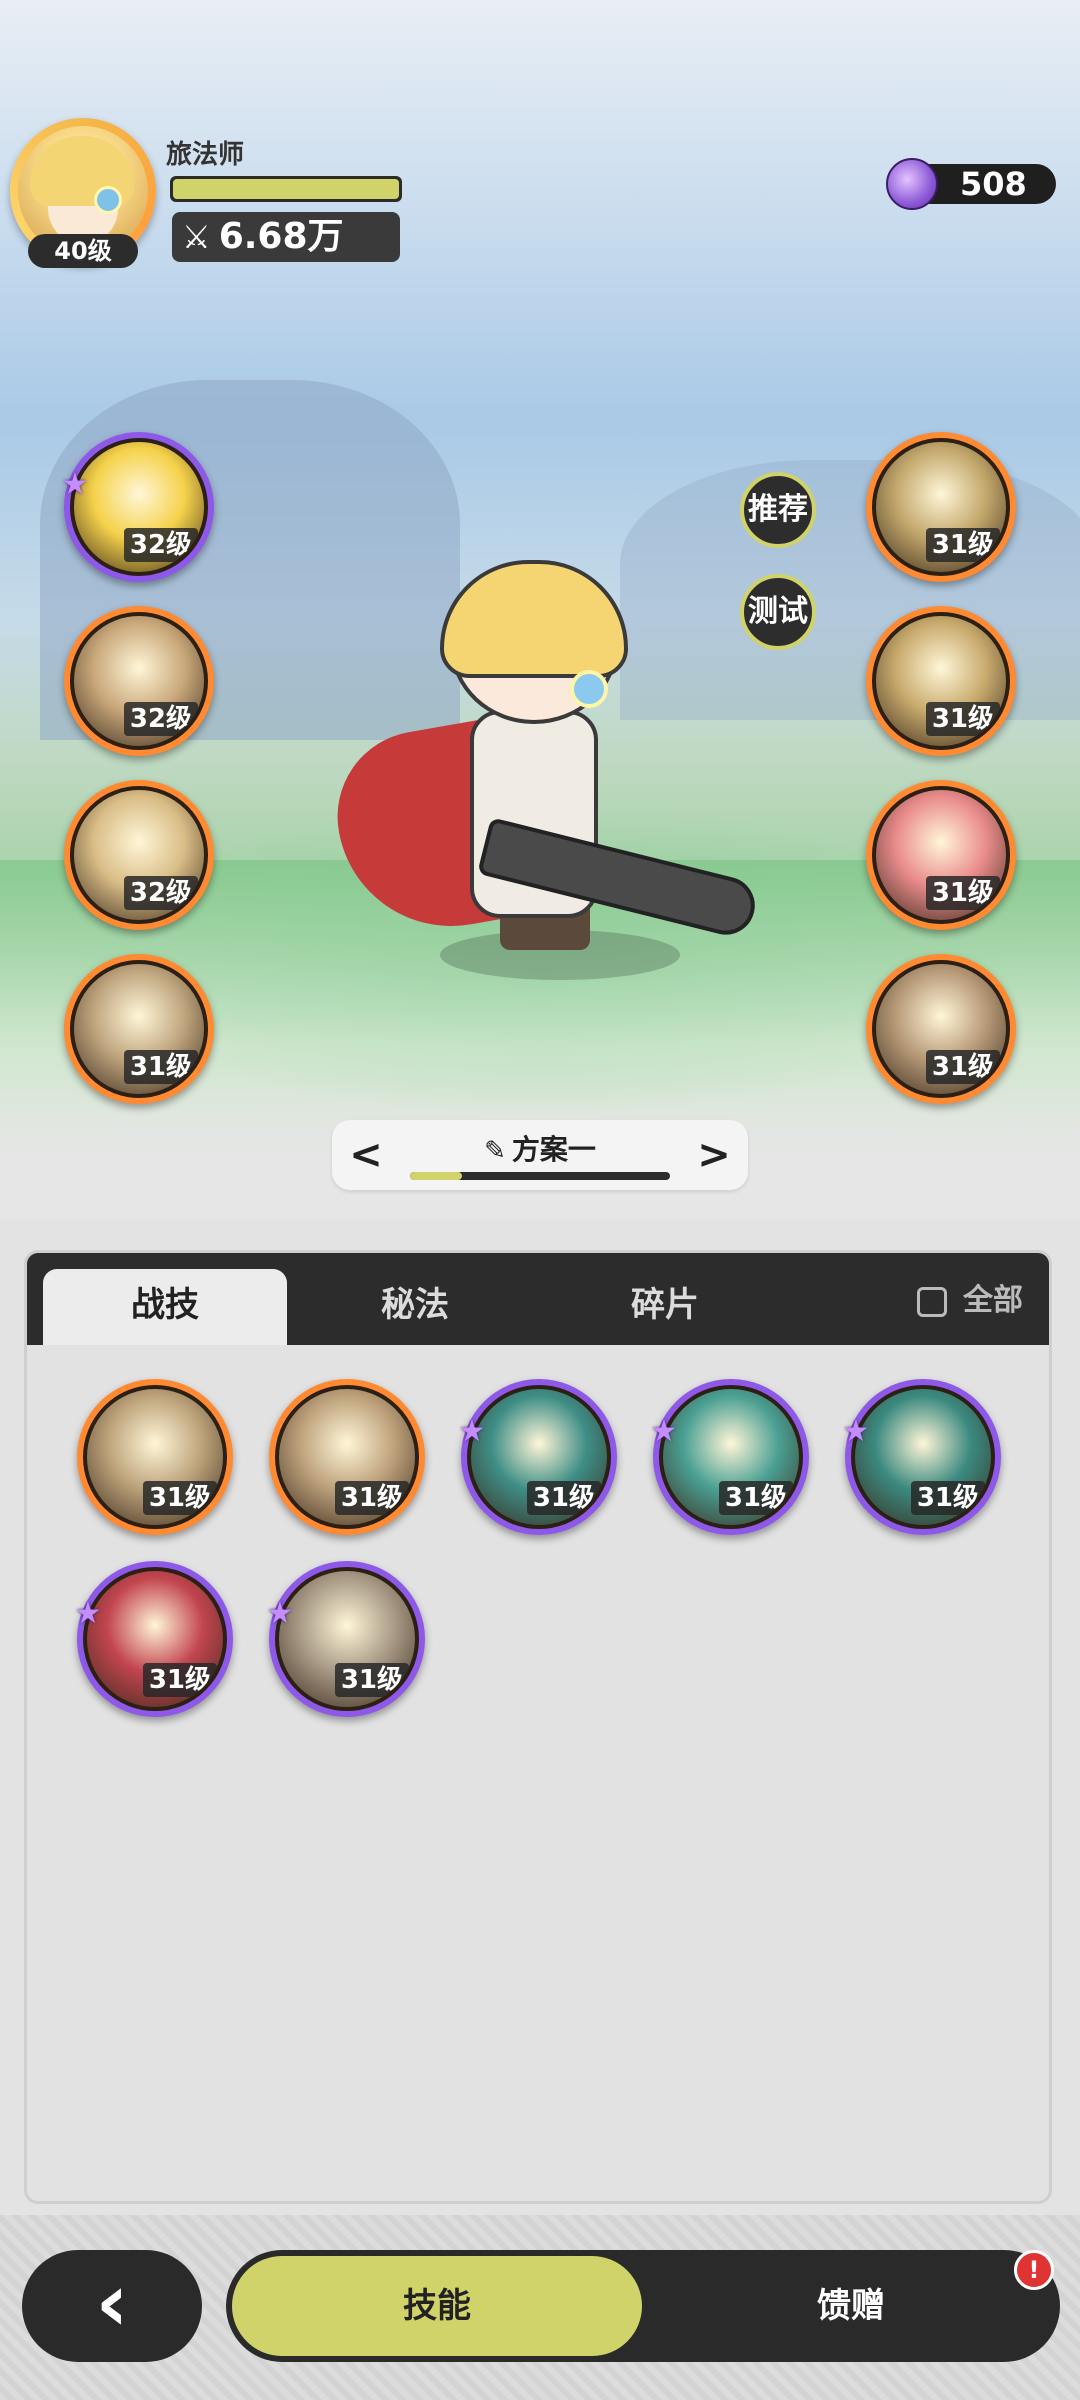  I want to click on back-button: ‹, so click(112, 2306).